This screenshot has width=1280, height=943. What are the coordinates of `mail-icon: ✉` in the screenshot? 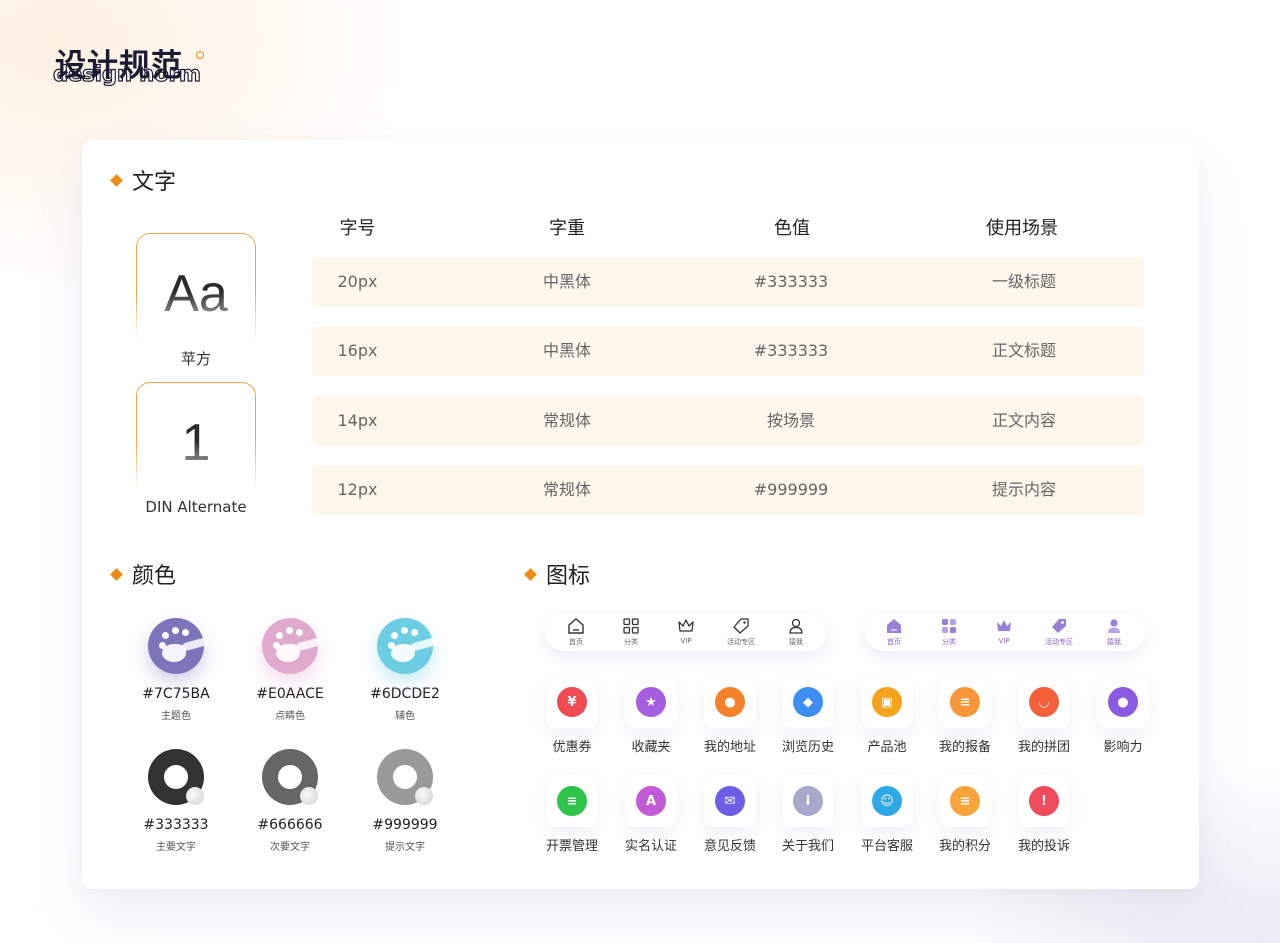 It's located at (730, 801).